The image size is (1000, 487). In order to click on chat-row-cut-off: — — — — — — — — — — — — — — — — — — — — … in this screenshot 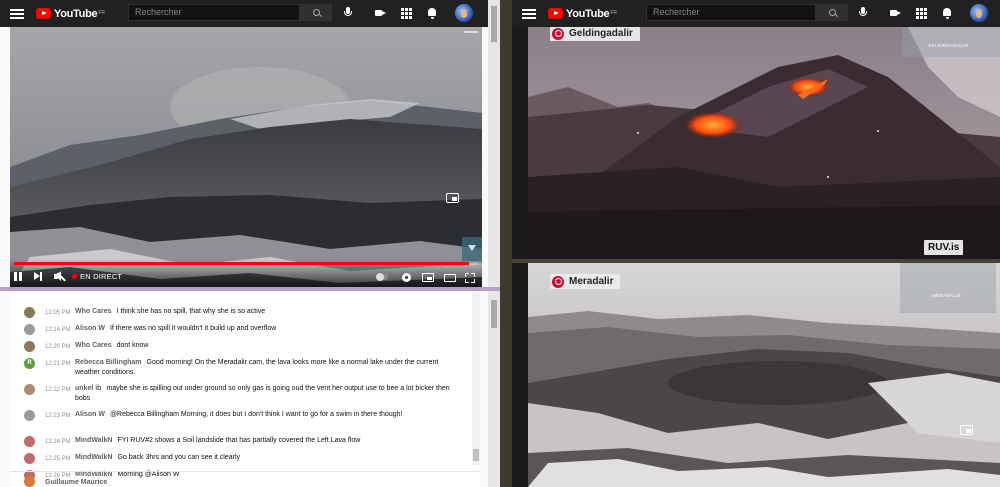, I will do `click(255, 295)`.